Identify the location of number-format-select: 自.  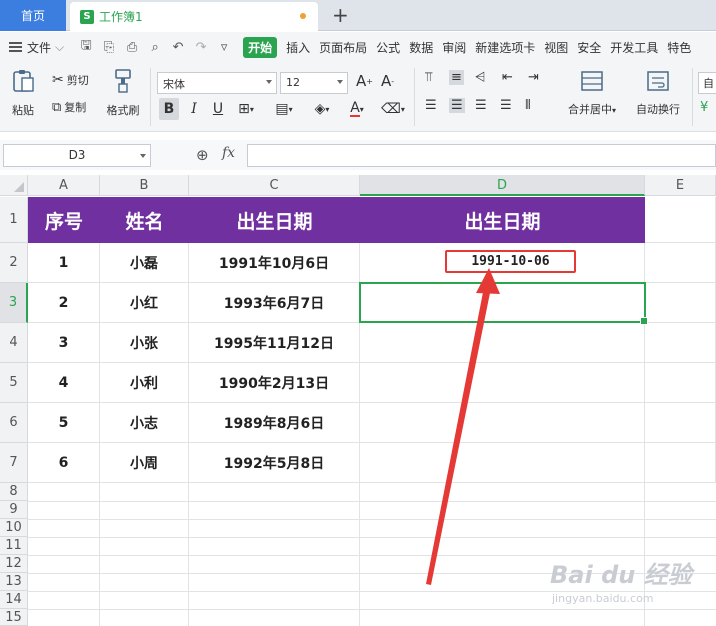
(707, 83).